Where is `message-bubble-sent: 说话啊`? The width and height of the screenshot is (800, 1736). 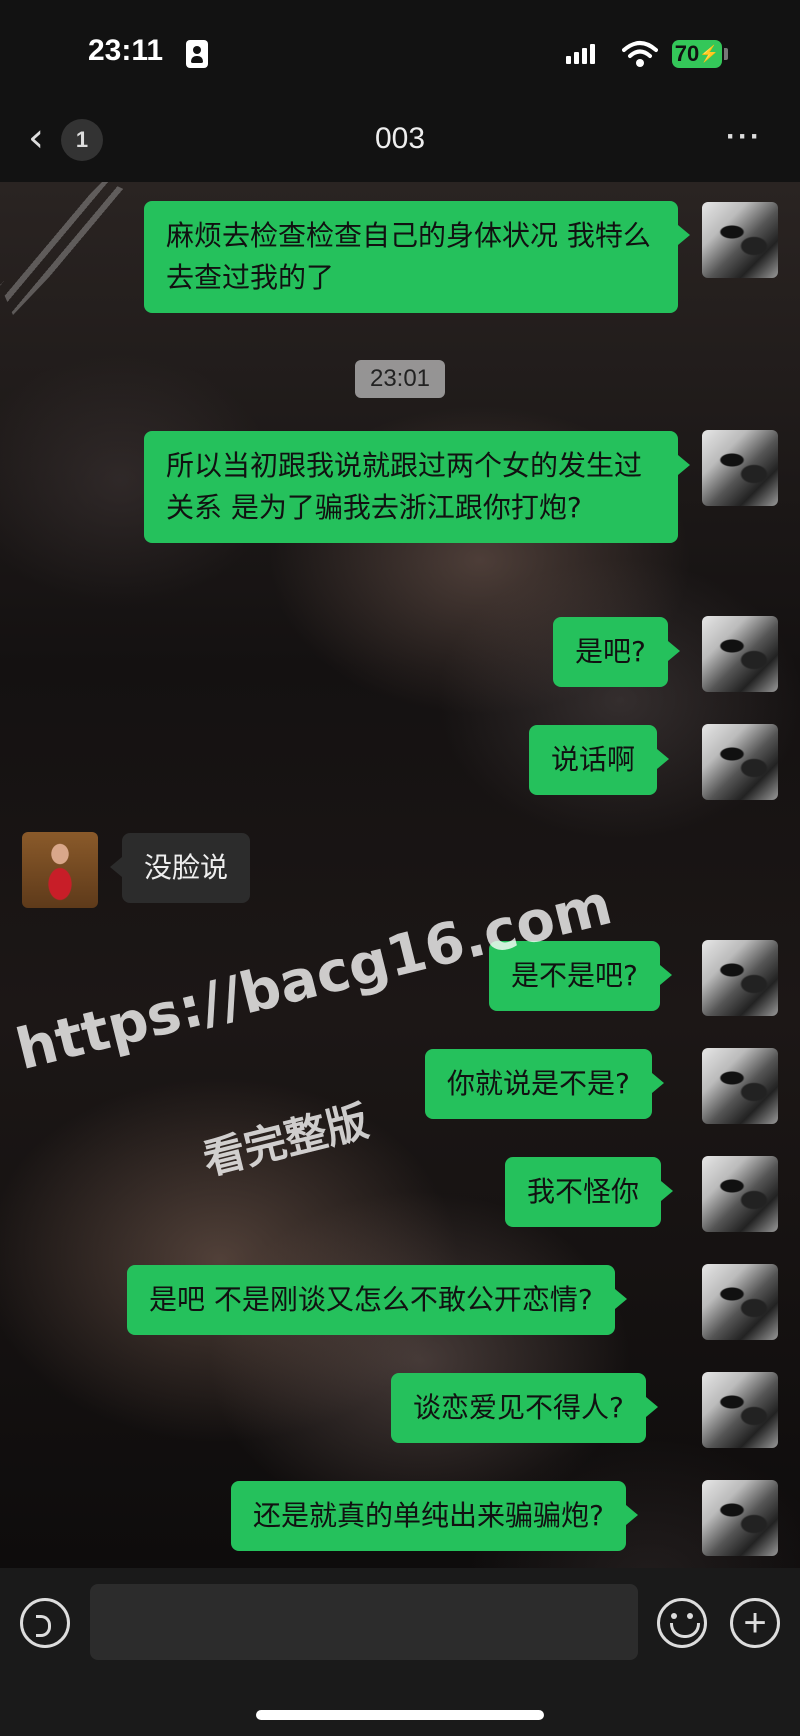 message-bubble-sent: 说话啊 is located at coordinates (599, 760).